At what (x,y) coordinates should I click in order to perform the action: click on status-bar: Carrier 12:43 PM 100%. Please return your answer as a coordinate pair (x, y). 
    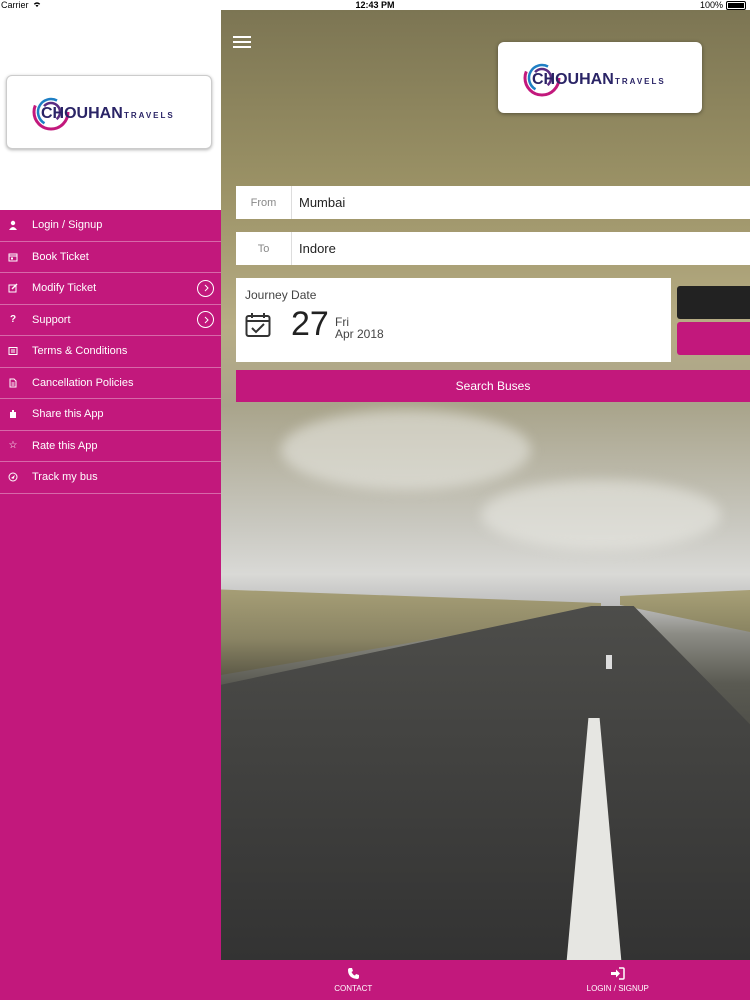
    Looking at the image, I should click on (375, 5).